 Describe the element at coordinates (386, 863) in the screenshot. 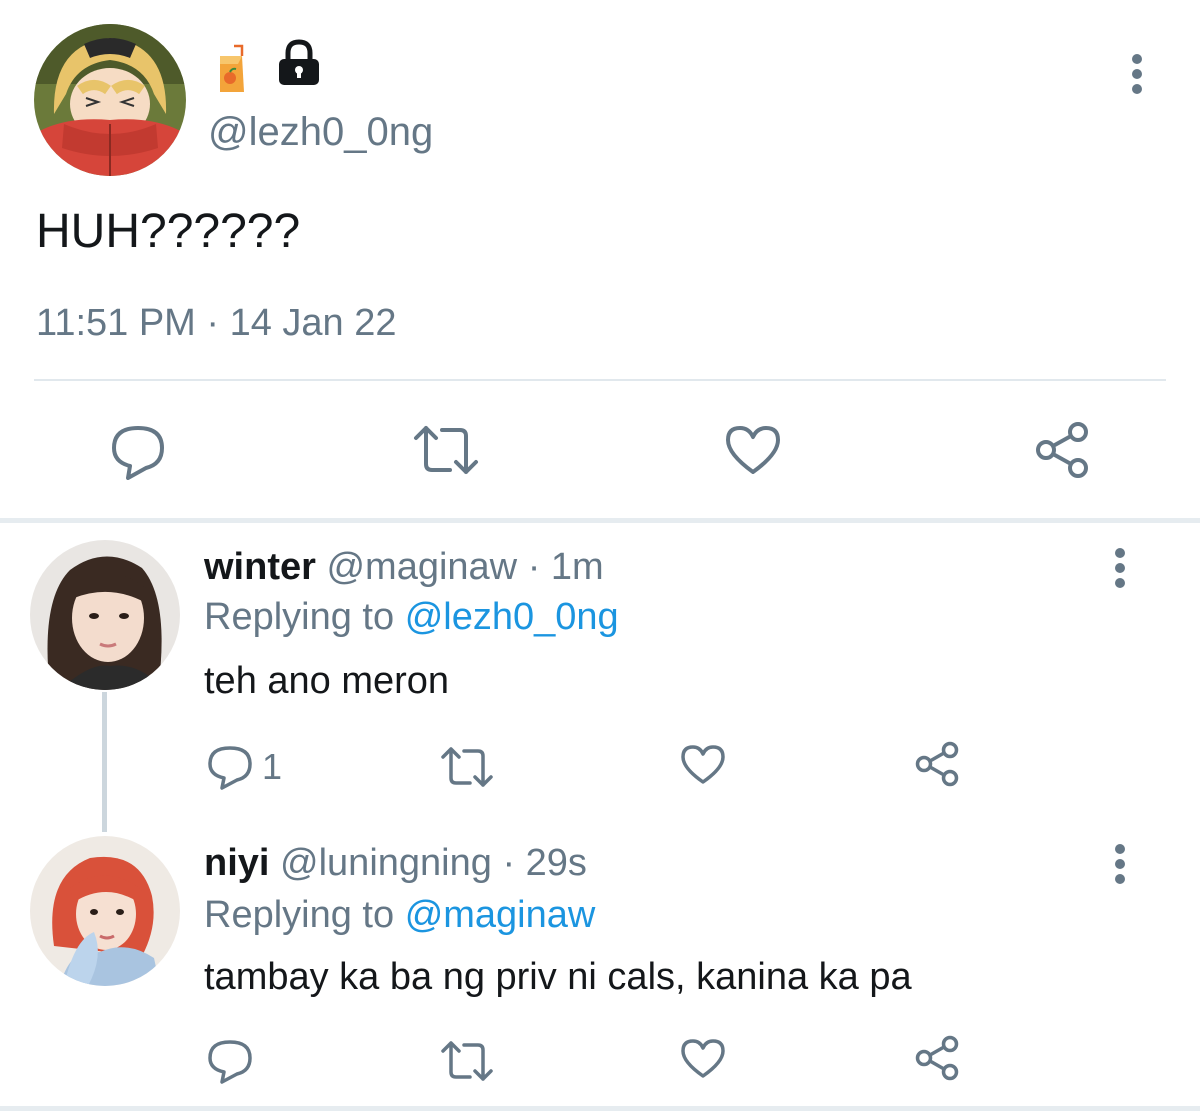

I see `reply-handle: @luningning` at that location.